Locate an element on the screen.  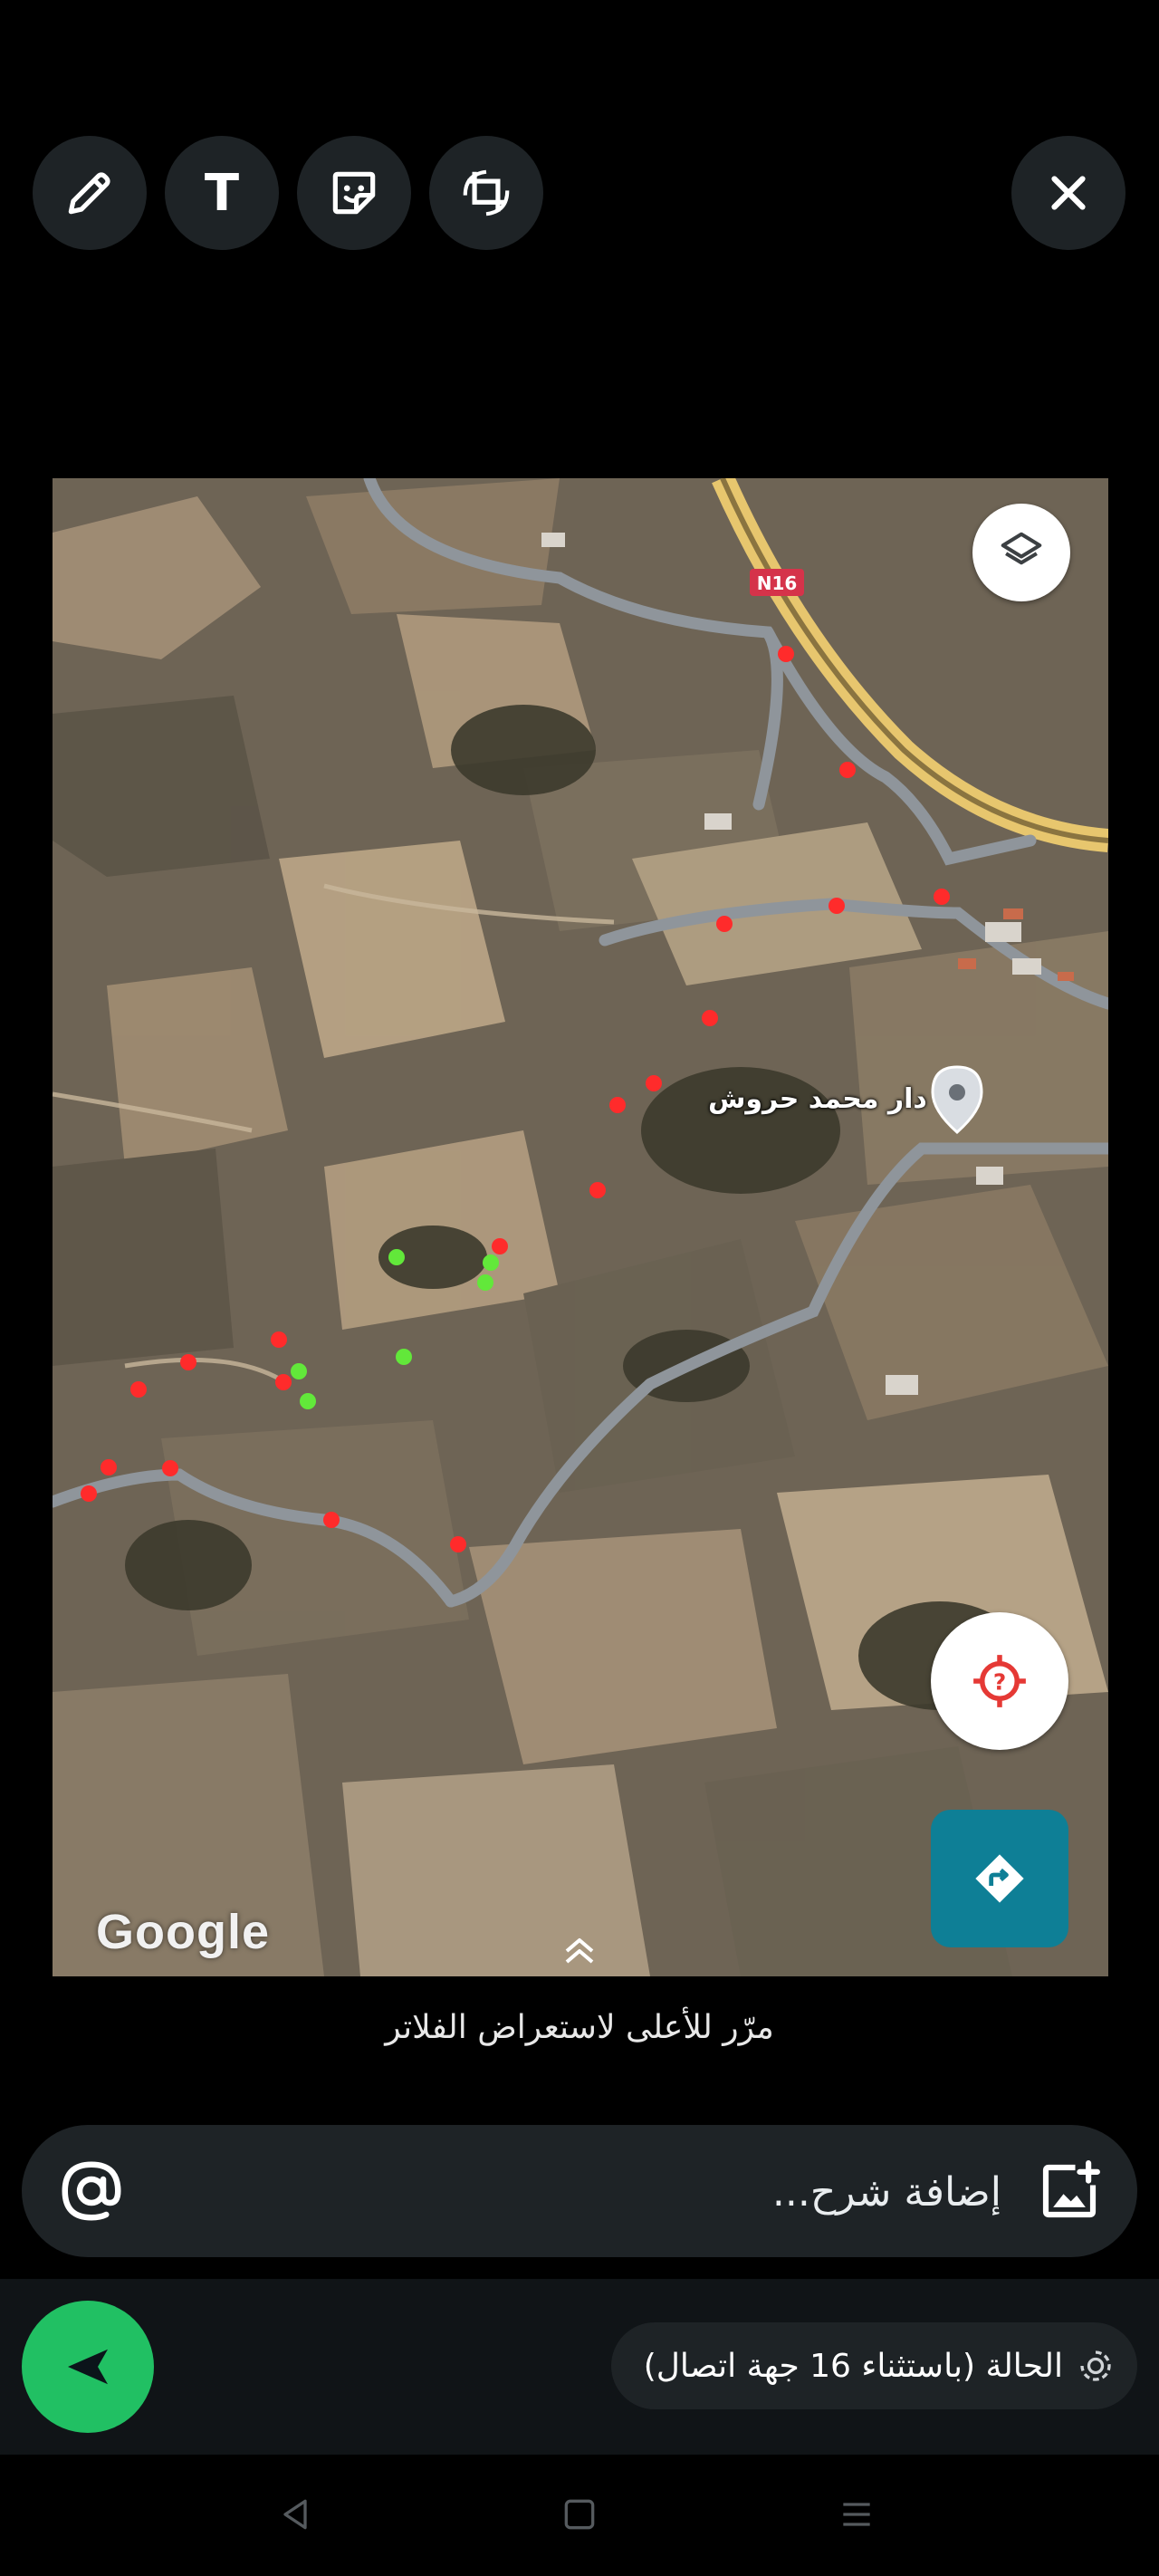
directions-icon is located at coordinates (999, 1878).